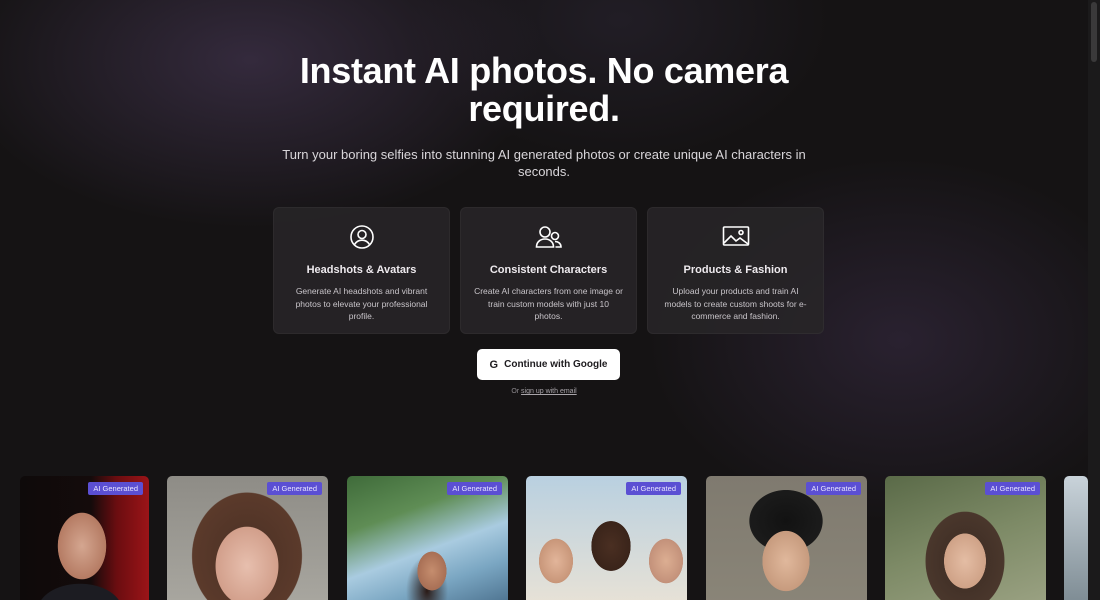 This screenshot has height=600, width=1100. I want to click on page-title: Instant AI photos. No camera required., so click(544, 89).